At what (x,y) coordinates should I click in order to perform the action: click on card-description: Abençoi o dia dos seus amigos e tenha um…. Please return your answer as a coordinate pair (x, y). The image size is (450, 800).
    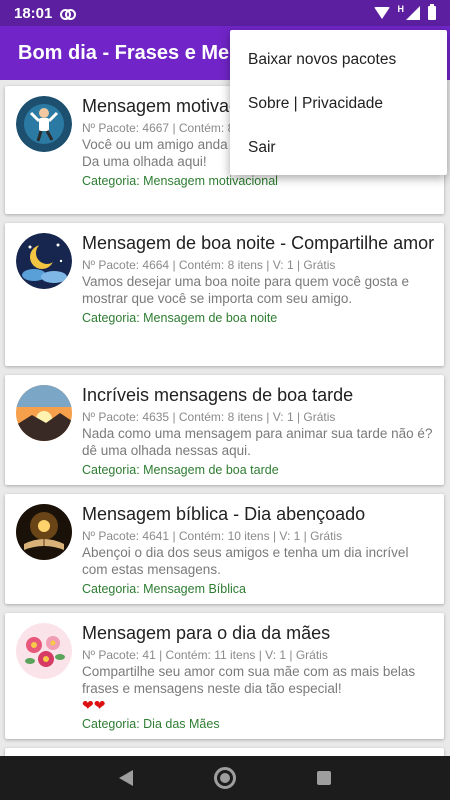
    Looking at the image, I should click on (245, 561).